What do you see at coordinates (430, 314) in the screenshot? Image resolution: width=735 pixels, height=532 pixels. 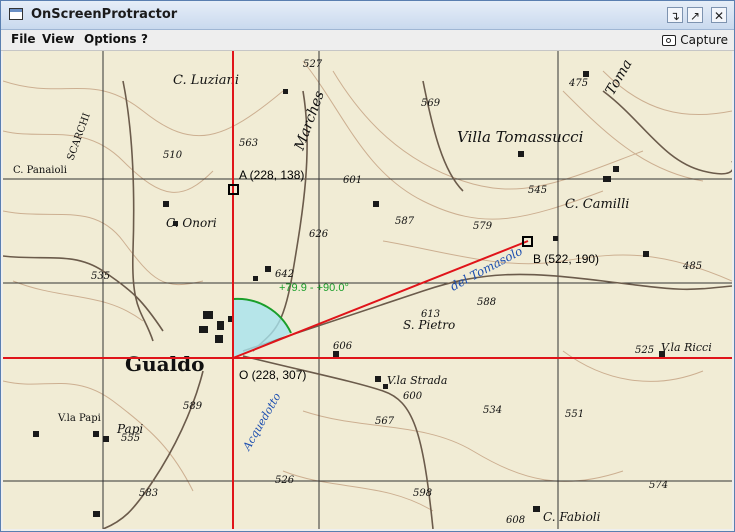 I see `elevation-label: 613` at bounding box center [430, 314].